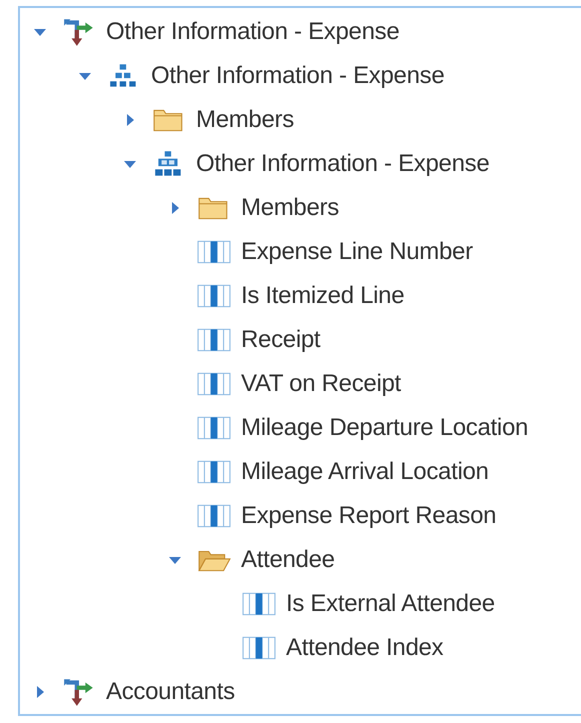 Image resolution: width=581 pixels, height=723 pixels. I want to click on tree-item-label: Mileage Arrival Location, so click(365, 472).